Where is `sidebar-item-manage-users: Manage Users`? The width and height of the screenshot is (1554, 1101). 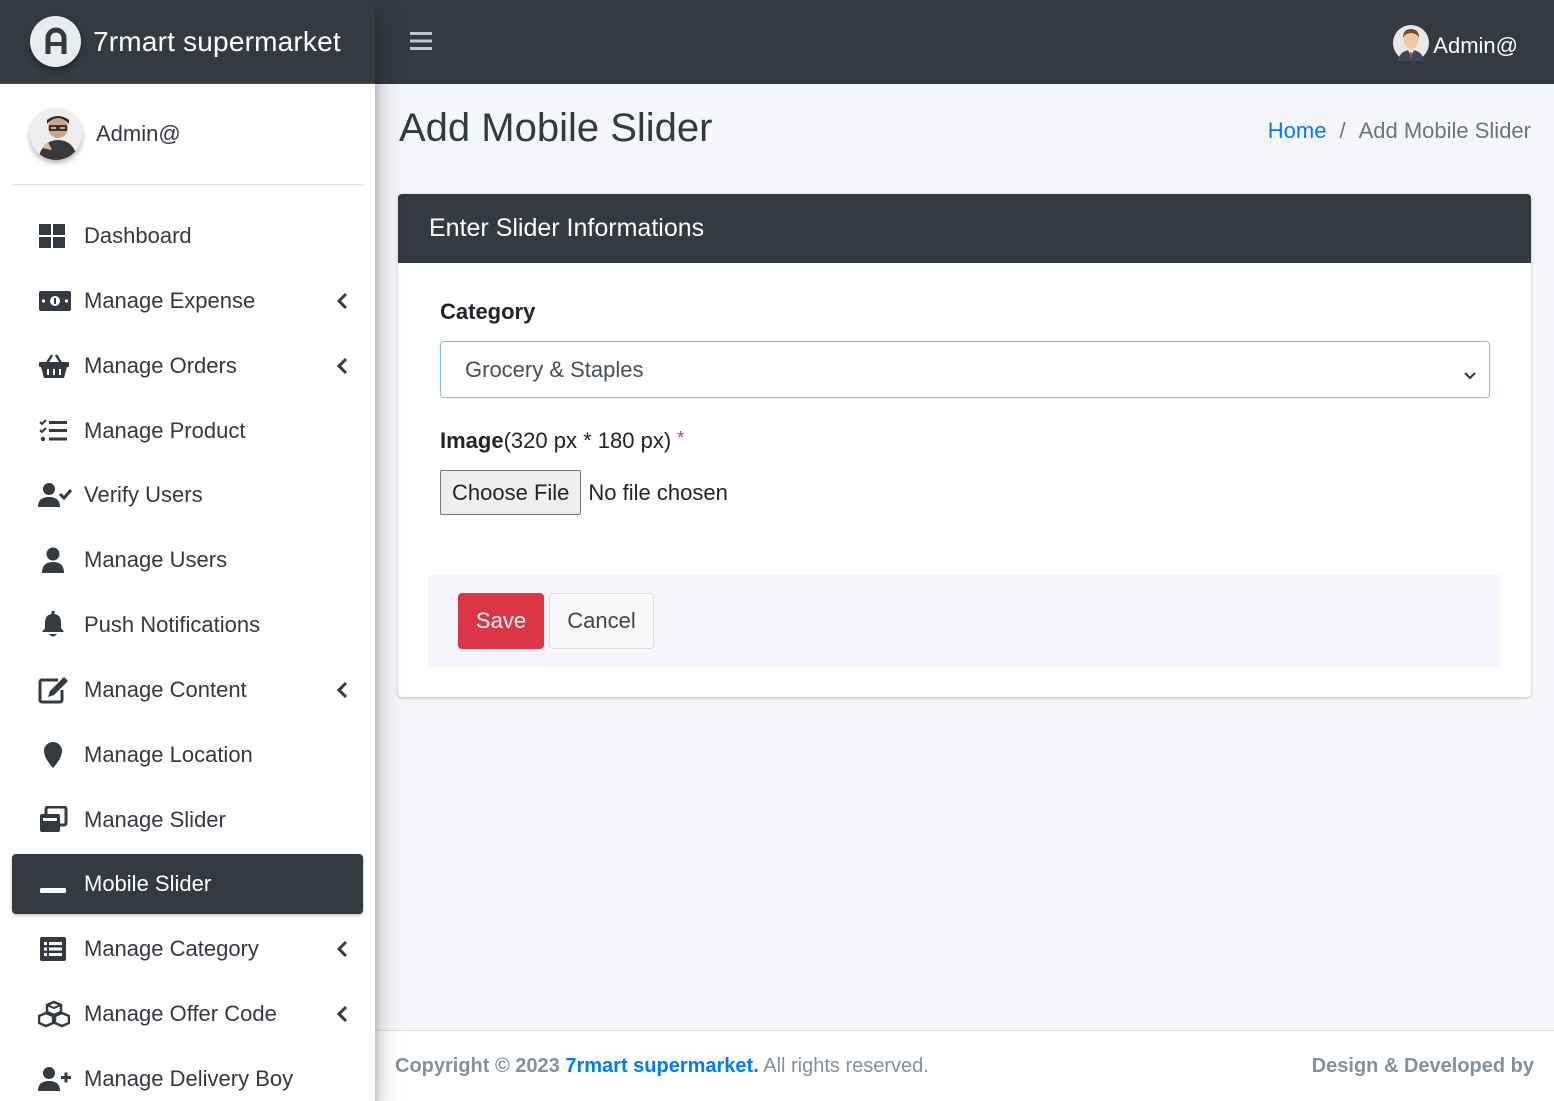 sidebar-item-manage-users: Manage Users is located at coordinates (187, 560).